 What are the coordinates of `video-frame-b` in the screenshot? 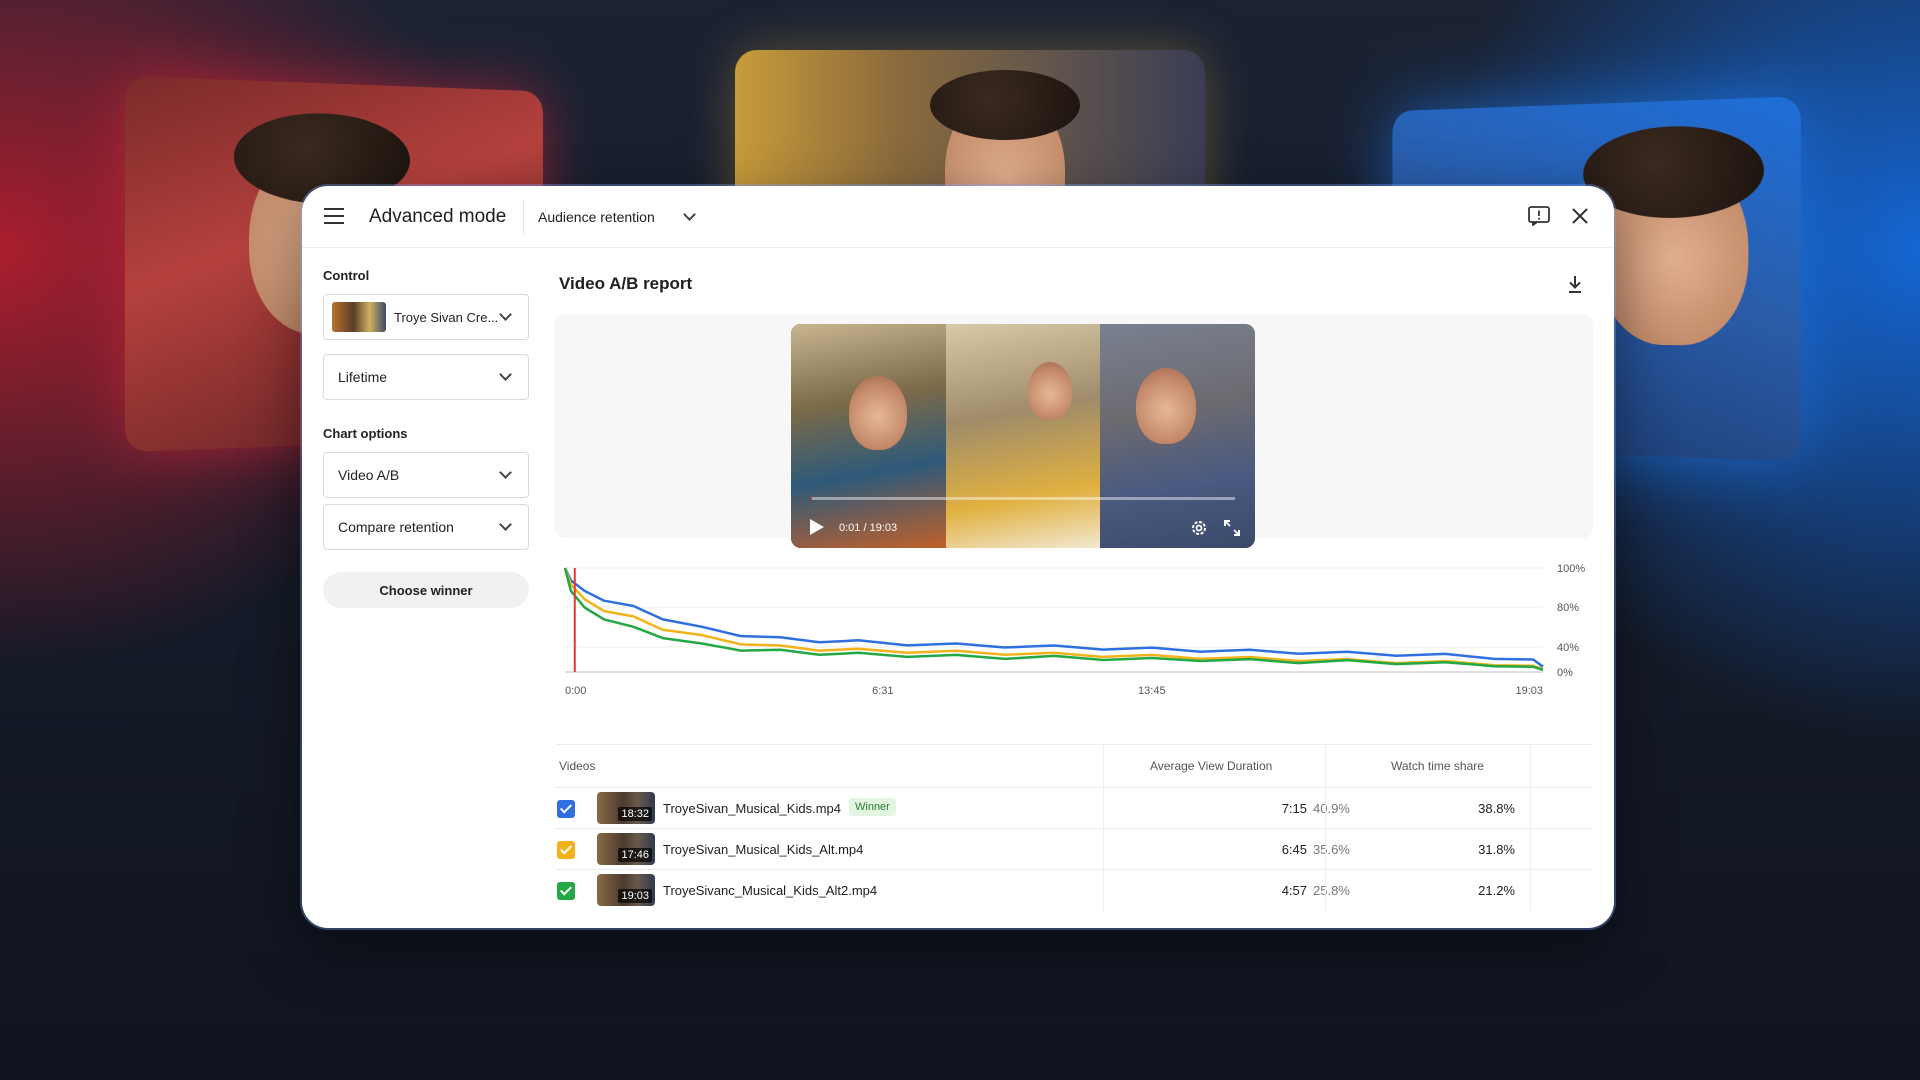 It's located at (1023, 436).